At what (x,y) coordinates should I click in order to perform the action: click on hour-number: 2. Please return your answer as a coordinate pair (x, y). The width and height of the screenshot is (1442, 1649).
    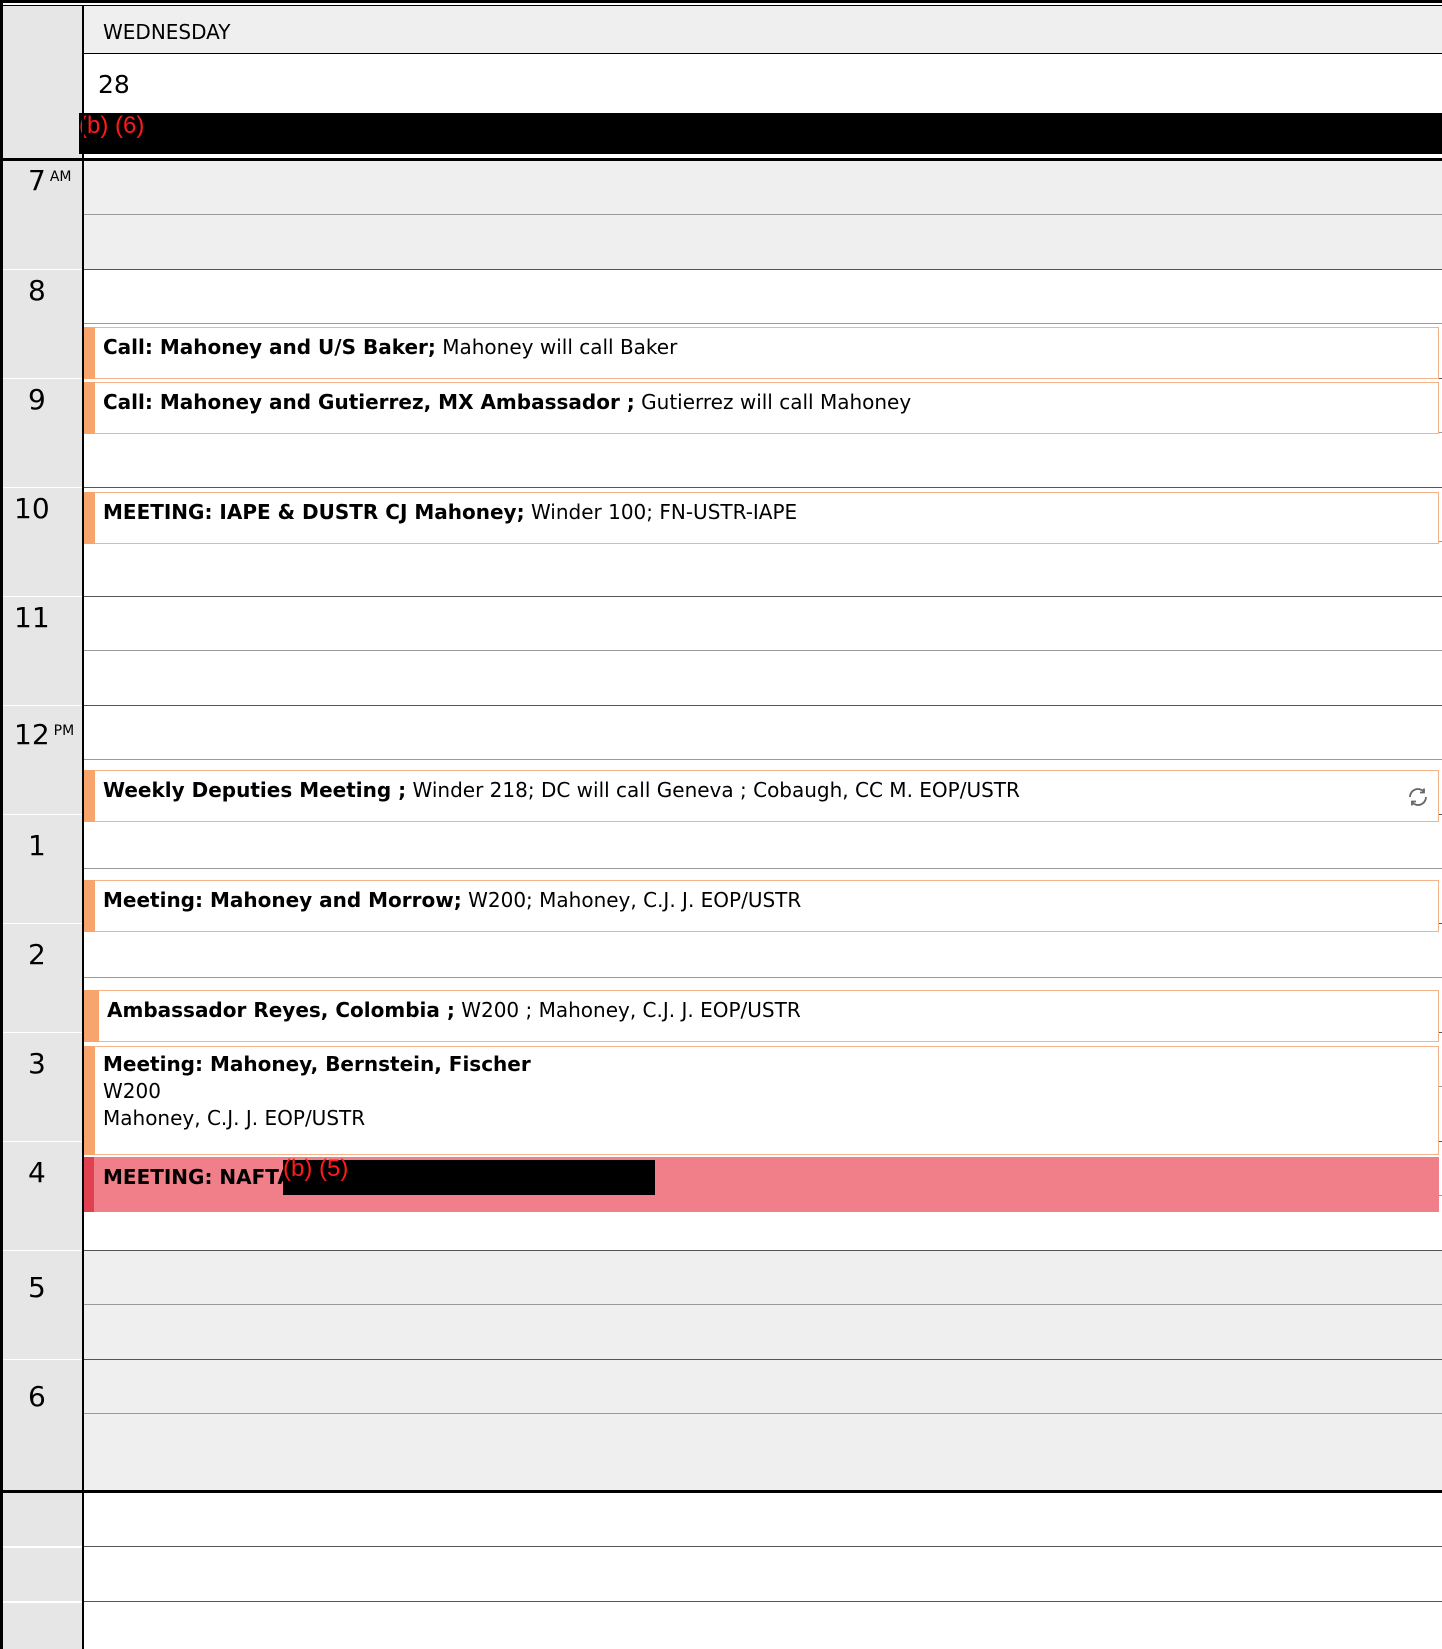
    Looking at the image, I should click on (37, 954).